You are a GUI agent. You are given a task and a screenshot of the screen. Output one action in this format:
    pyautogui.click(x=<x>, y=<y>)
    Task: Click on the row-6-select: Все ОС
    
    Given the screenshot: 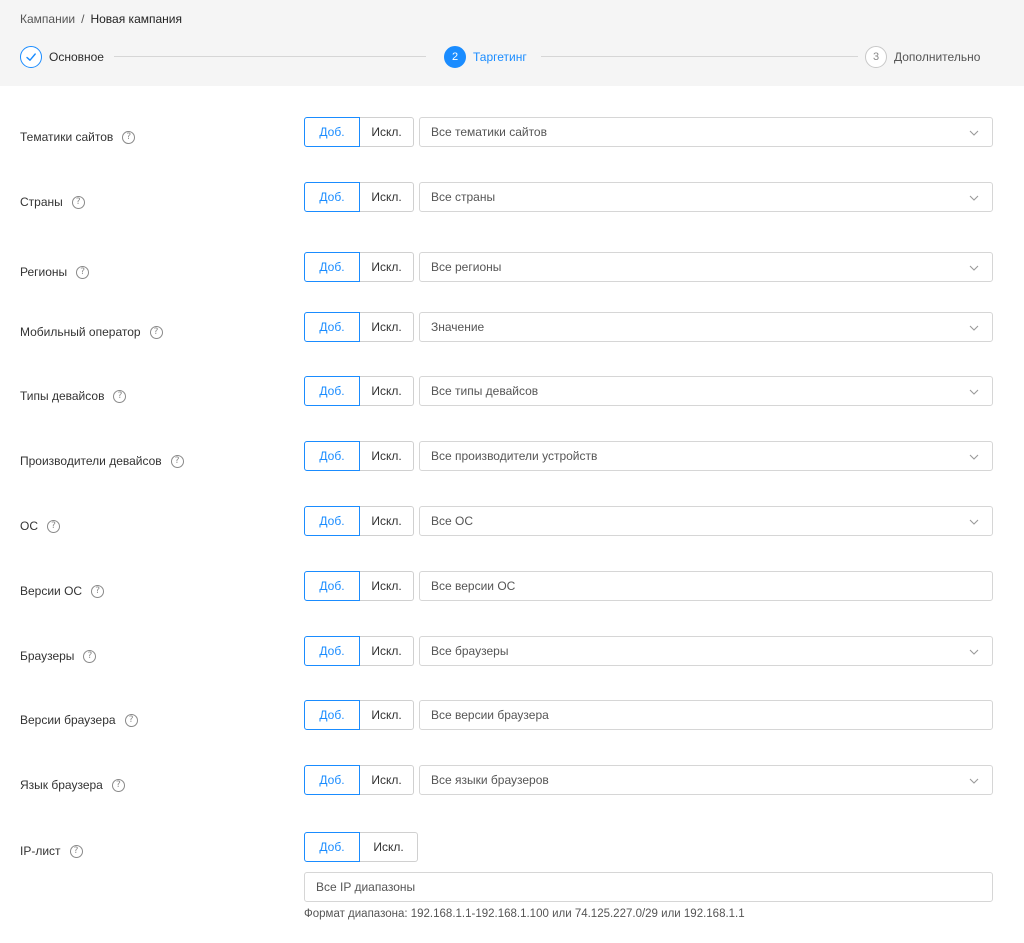 What is the action you would take?
    pyautogui.click(x=706, y=521)
    